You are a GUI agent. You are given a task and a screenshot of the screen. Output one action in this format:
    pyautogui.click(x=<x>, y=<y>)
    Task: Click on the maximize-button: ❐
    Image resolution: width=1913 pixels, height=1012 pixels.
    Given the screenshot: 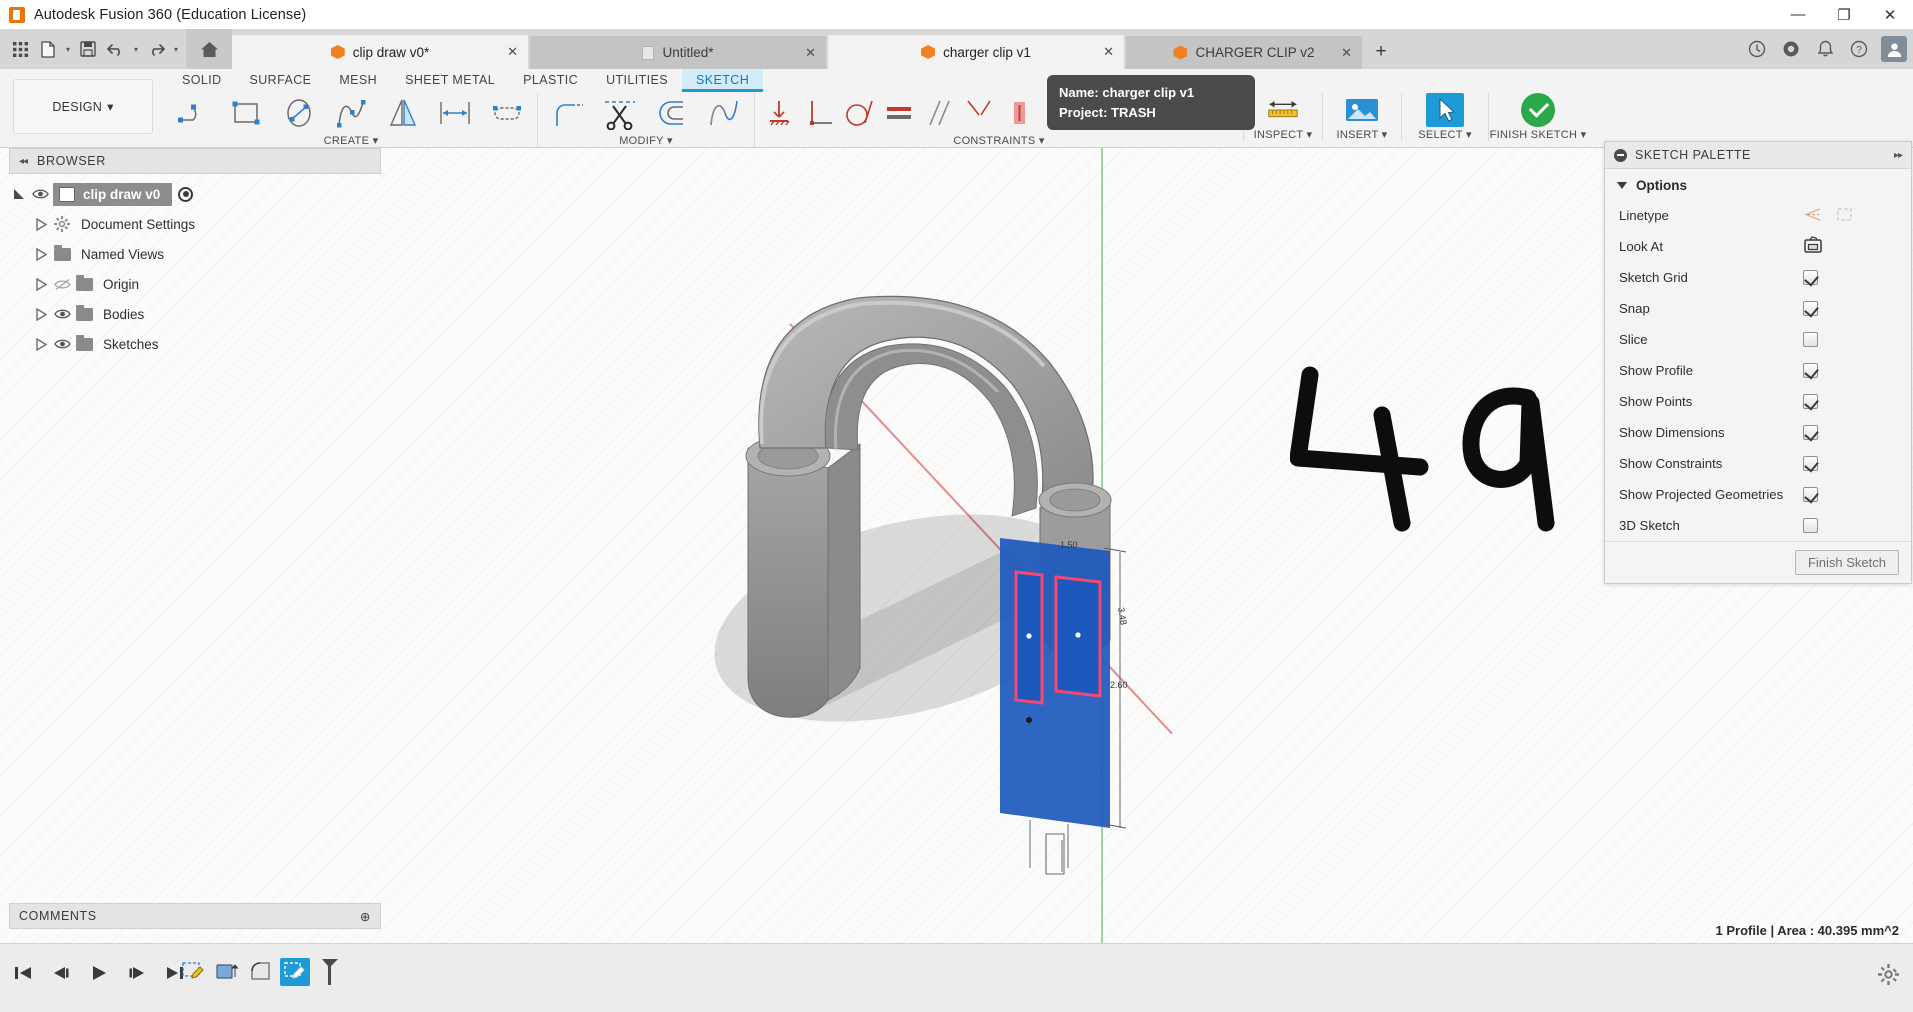 What is the action you would take?
    pyautogui.click(x=1844, y=14)
    